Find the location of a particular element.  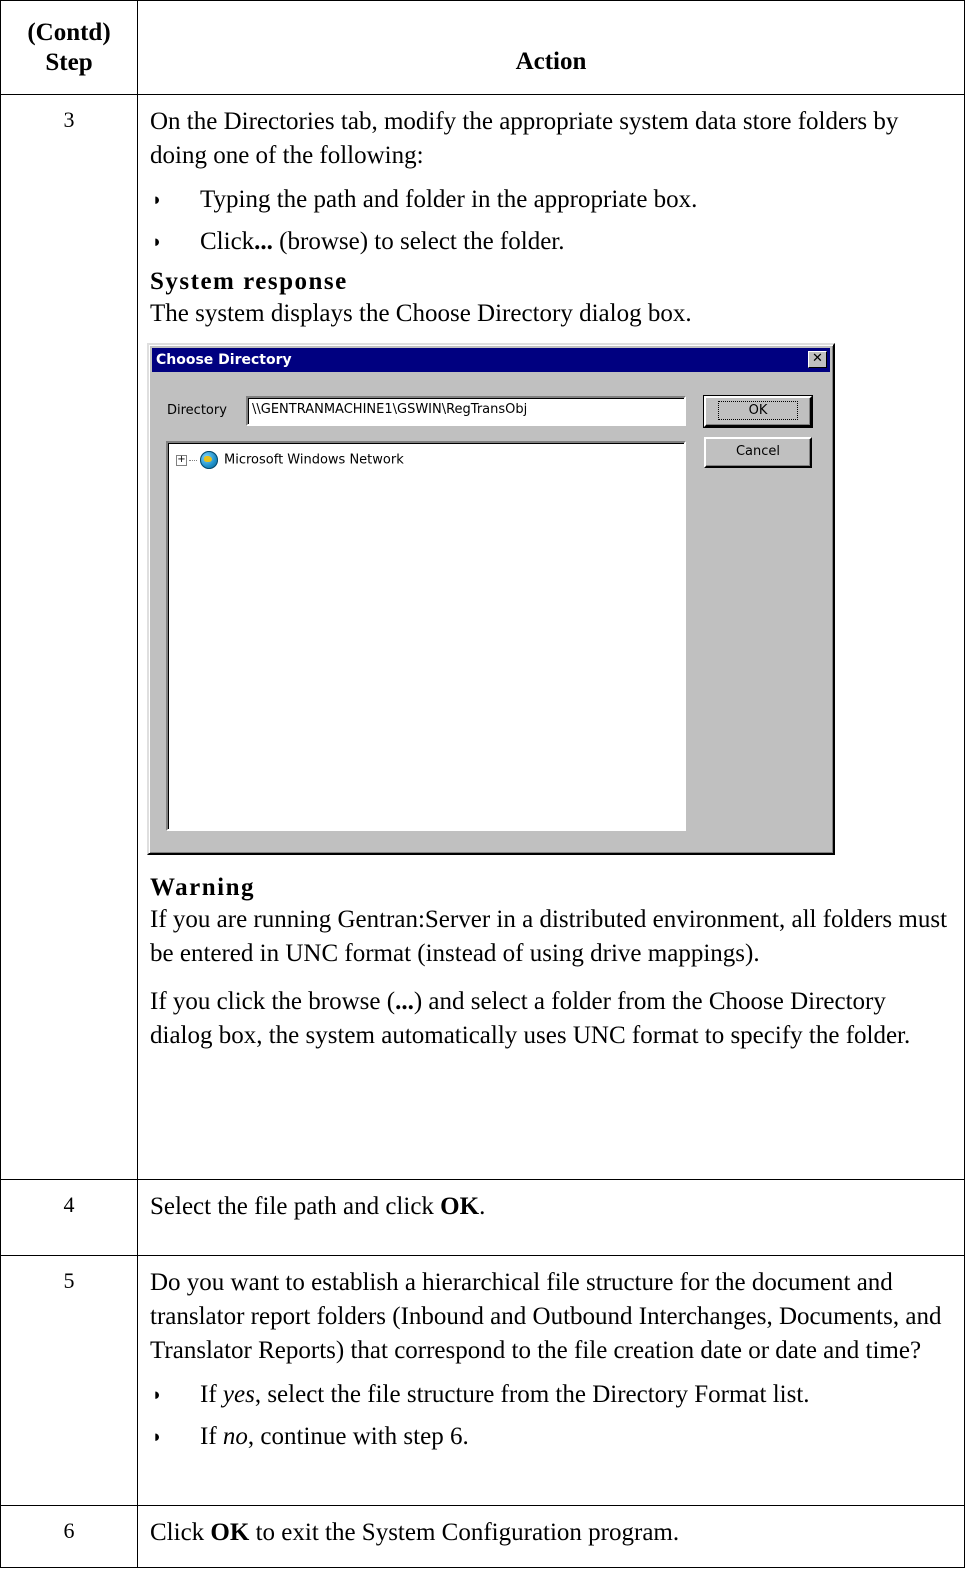

action-column-header: Action is located at coordinates (551, 47).